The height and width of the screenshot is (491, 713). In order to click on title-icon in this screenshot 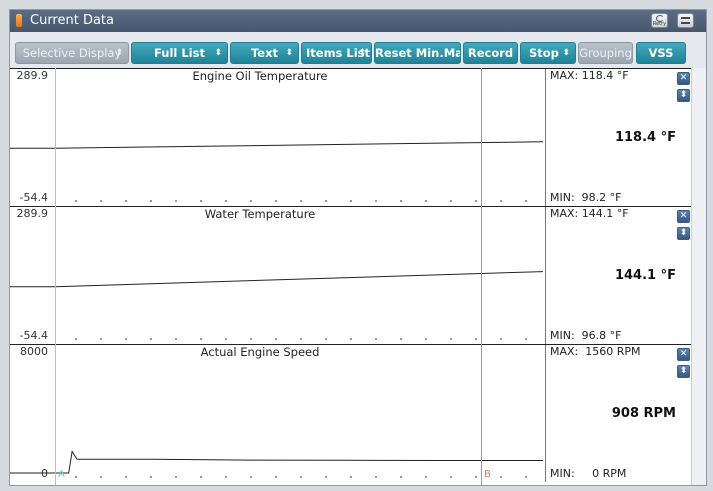, I will do `click(19, 20)`.